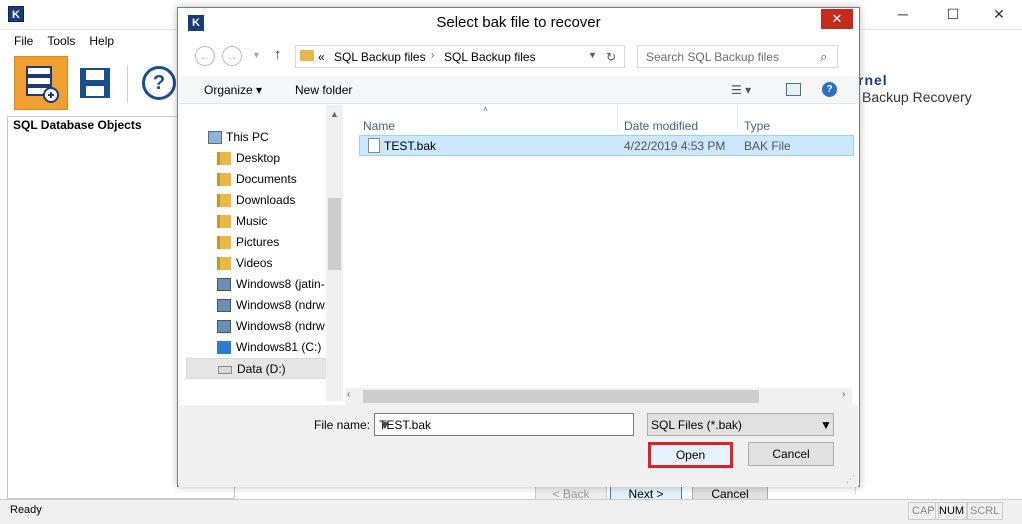 The image size is (1022, 524). I want to click on toolbar-separator, so click(127, 84).